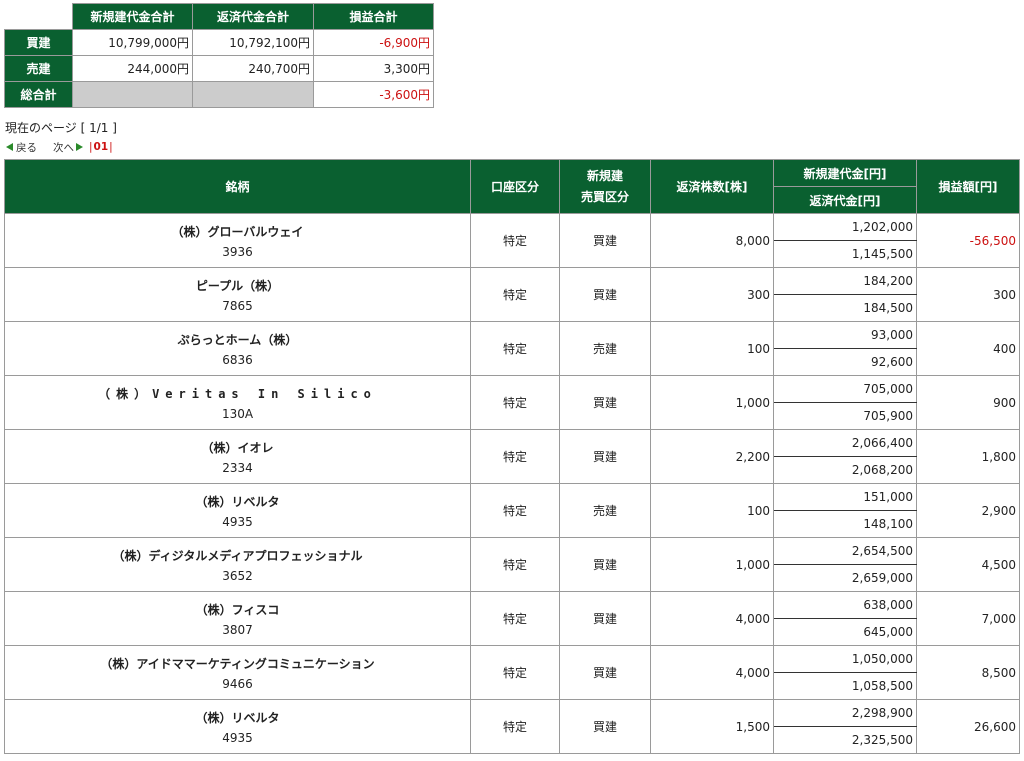 This screenshot has width=1024, height=761. What do you see at coordinates (845, 524) in the screenshot?
I see `repay-price: 148,100` at bounding box center [845, 524].